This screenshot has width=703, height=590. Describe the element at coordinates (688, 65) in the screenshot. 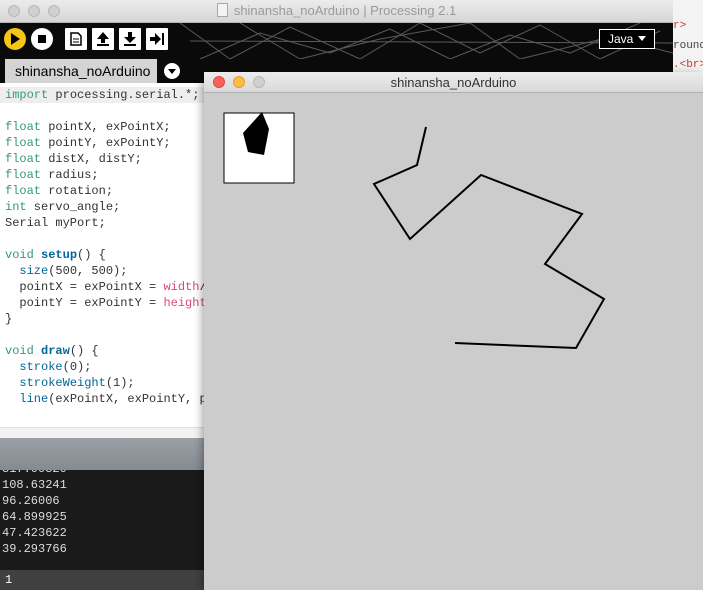

I see `background-text-line: .<br>` at that location.